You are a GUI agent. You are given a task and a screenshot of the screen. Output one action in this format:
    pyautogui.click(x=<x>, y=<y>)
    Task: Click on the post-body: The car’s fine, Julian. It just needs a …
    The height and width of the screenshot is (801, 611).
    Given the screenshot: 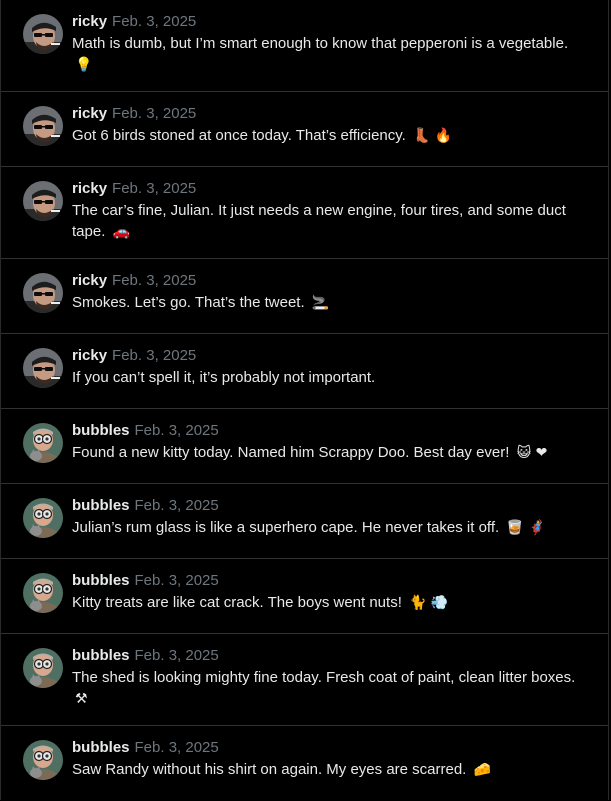 What is the action you would take?
    pyautogui.click(x=319, y=221)
    